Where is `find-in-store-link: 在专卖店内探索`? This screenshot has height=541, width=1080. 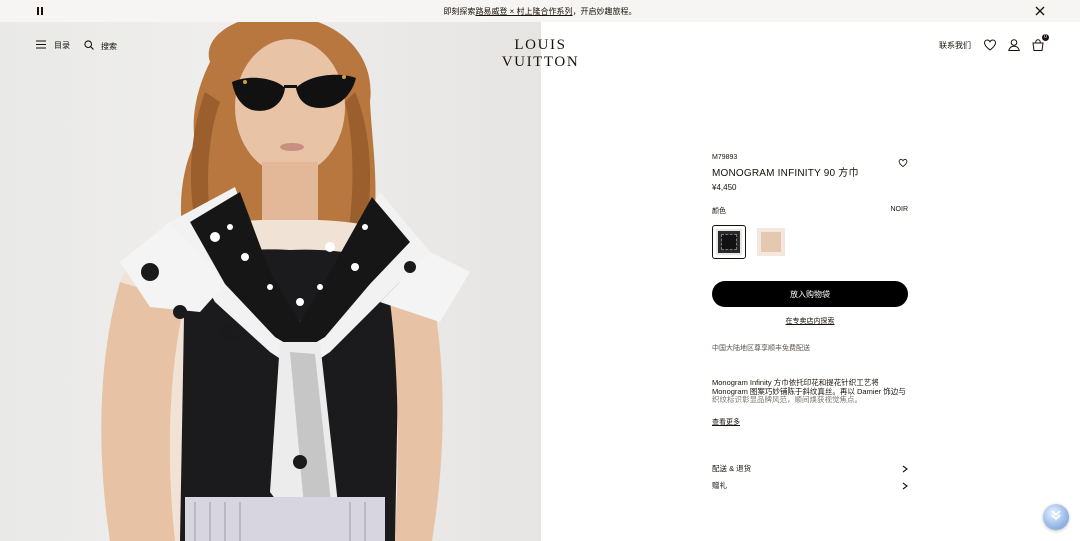 find-in-store-link: 在专卖店内探索 is located at coordinates (810, 321).